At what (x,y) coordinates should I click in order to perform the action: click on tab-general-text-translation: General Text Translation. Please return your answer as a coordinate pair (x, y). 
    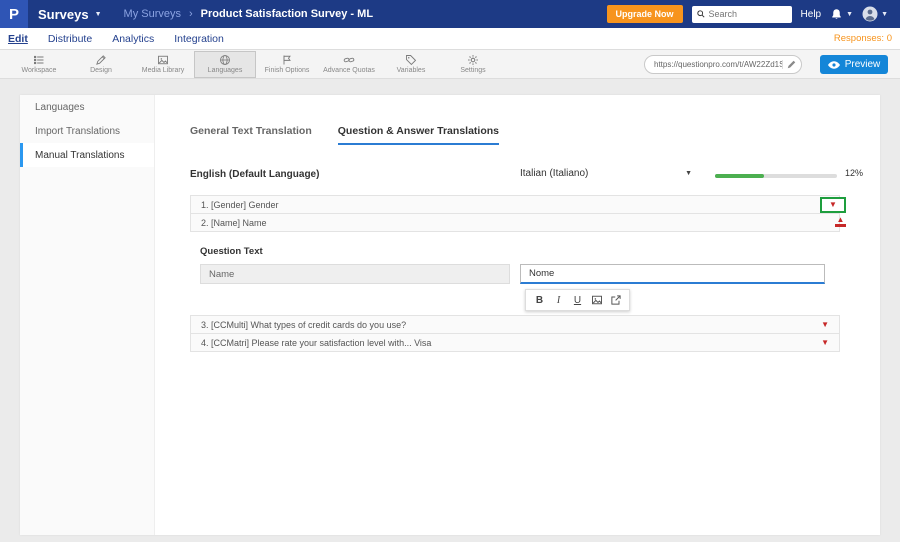
    Looking at the image, I should click on (251, 135).